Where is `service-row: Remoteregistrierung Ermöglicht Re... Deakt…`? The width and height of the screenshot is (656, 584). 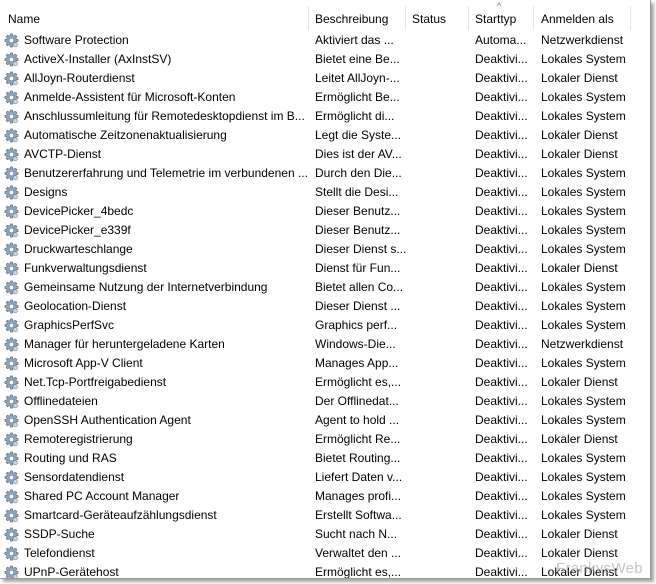 service-row: Remoteregistrierung Ermöglicht Re... Deakt… is located at coordinates (325, 439).